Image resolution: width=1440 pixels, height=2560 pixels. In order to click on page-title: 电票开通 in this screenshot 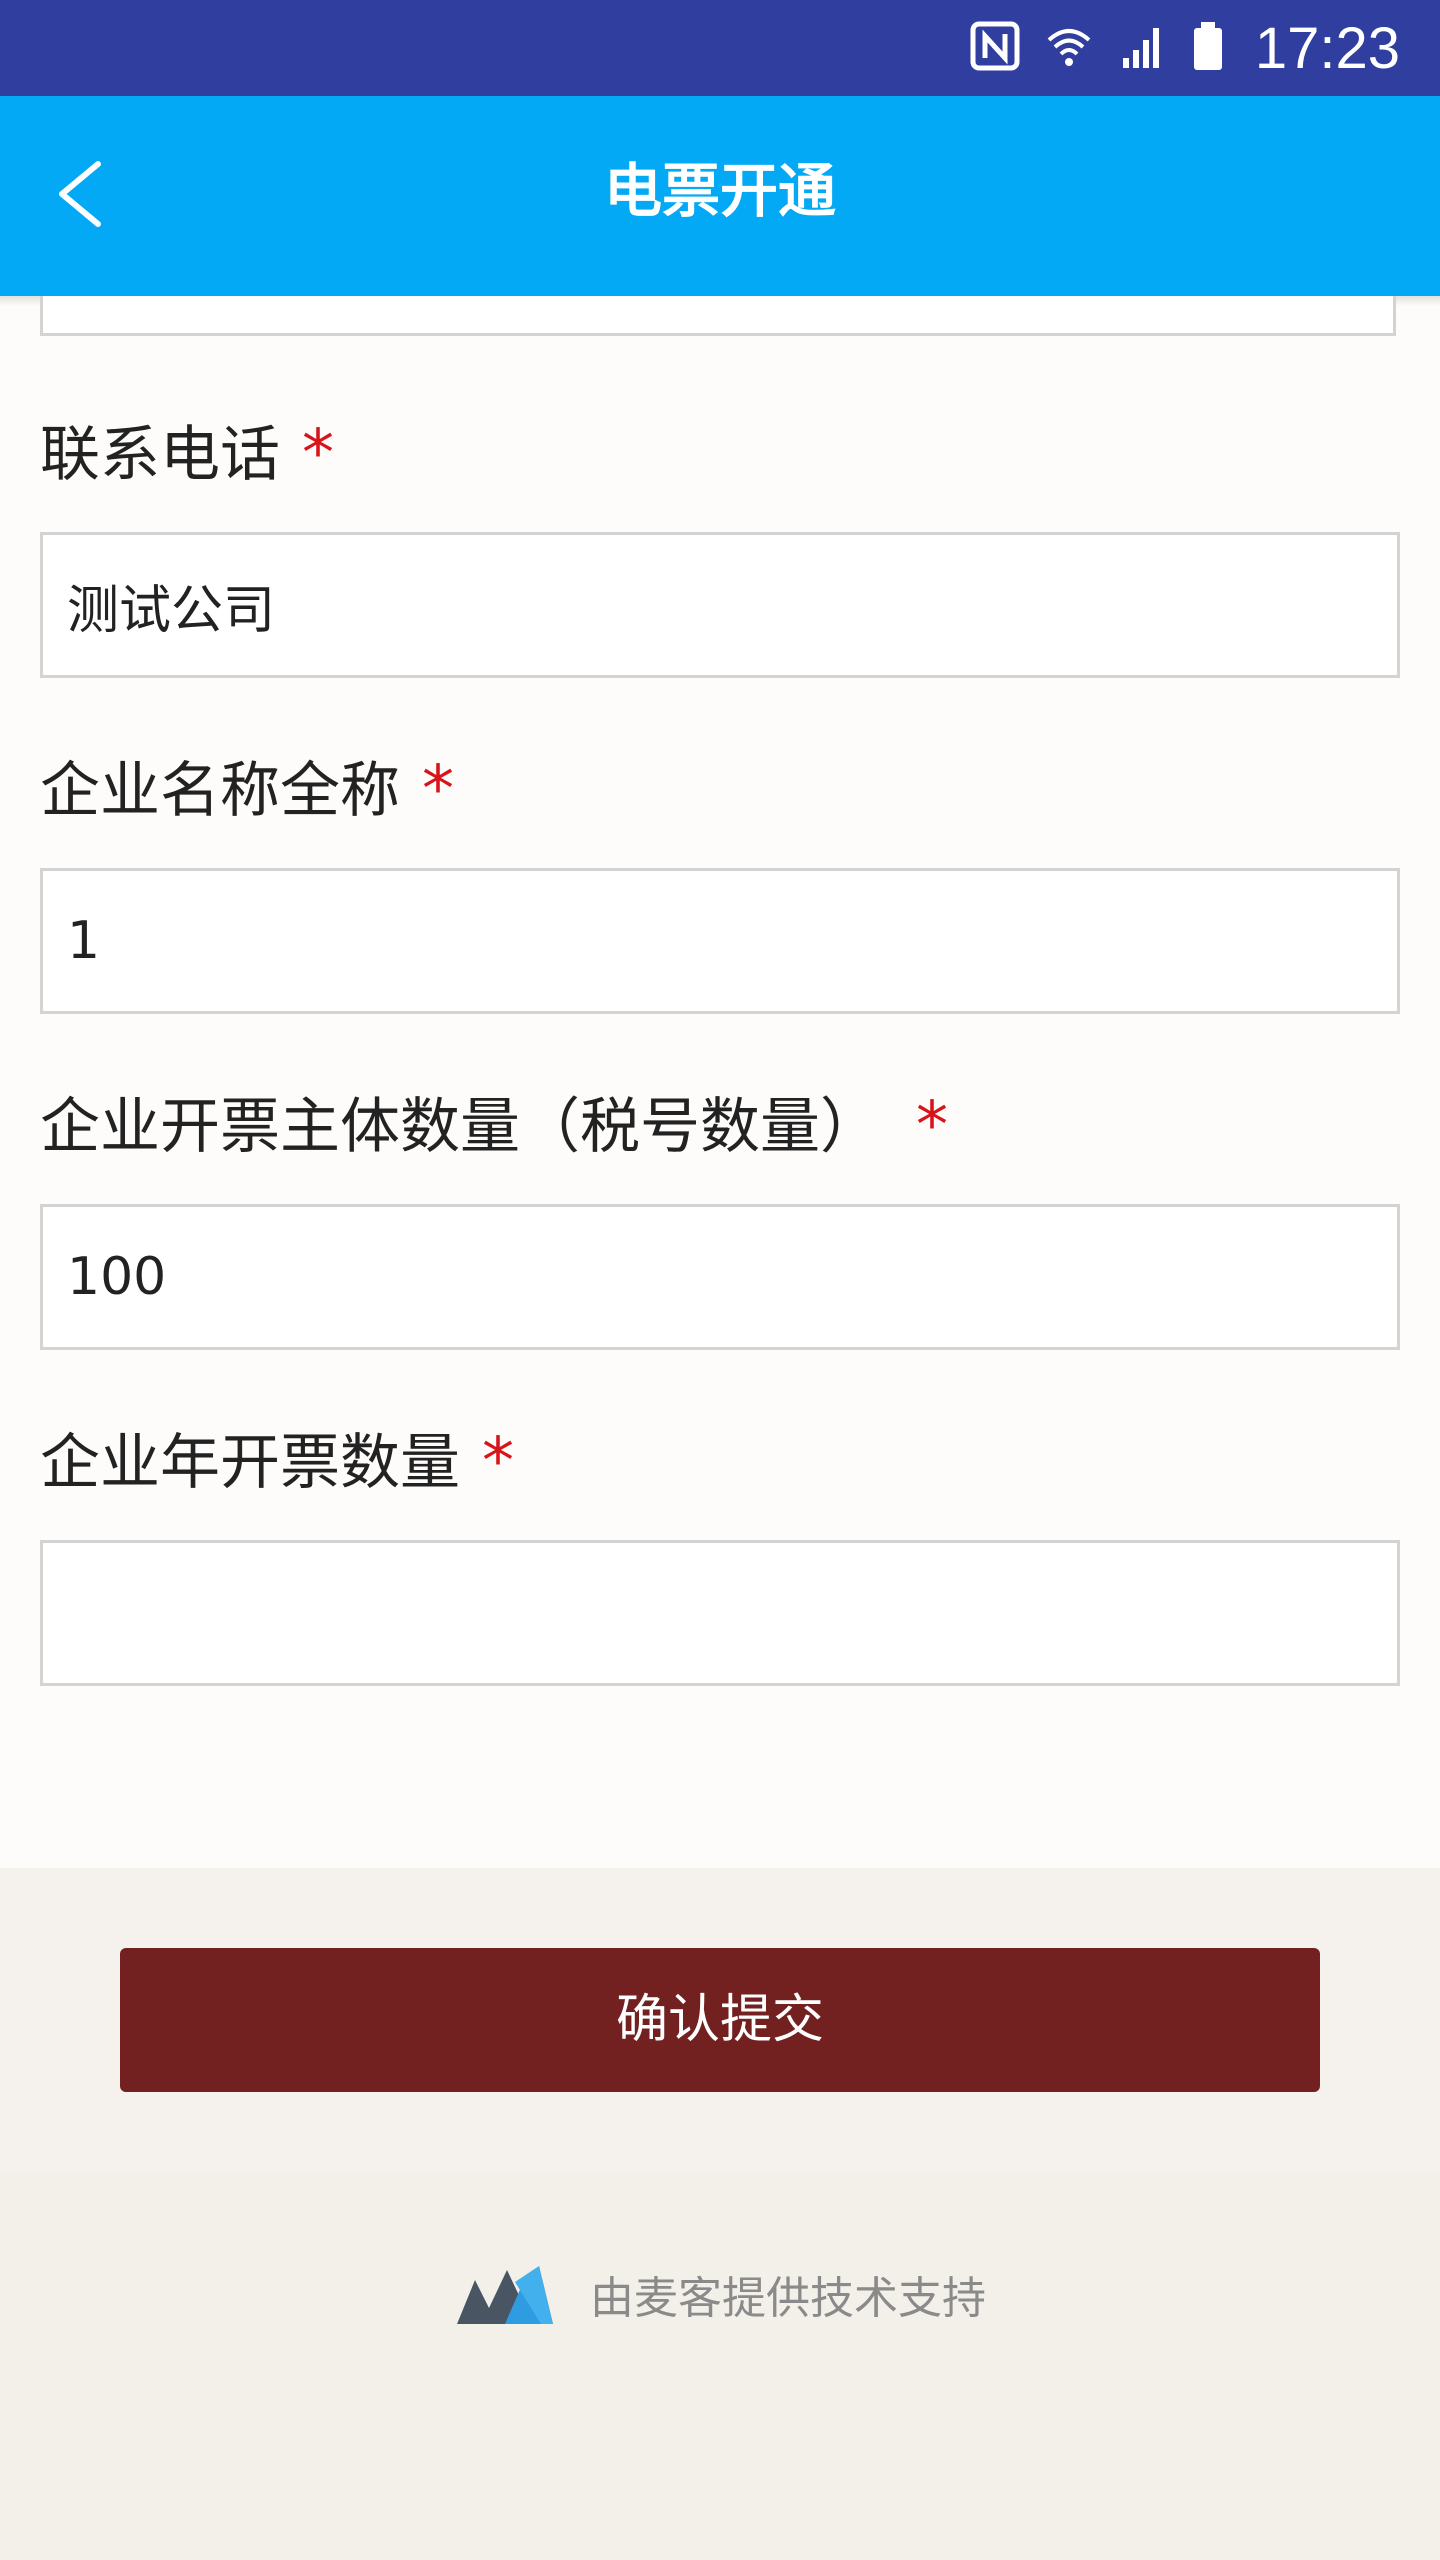, I will do `click(719, 191)`.